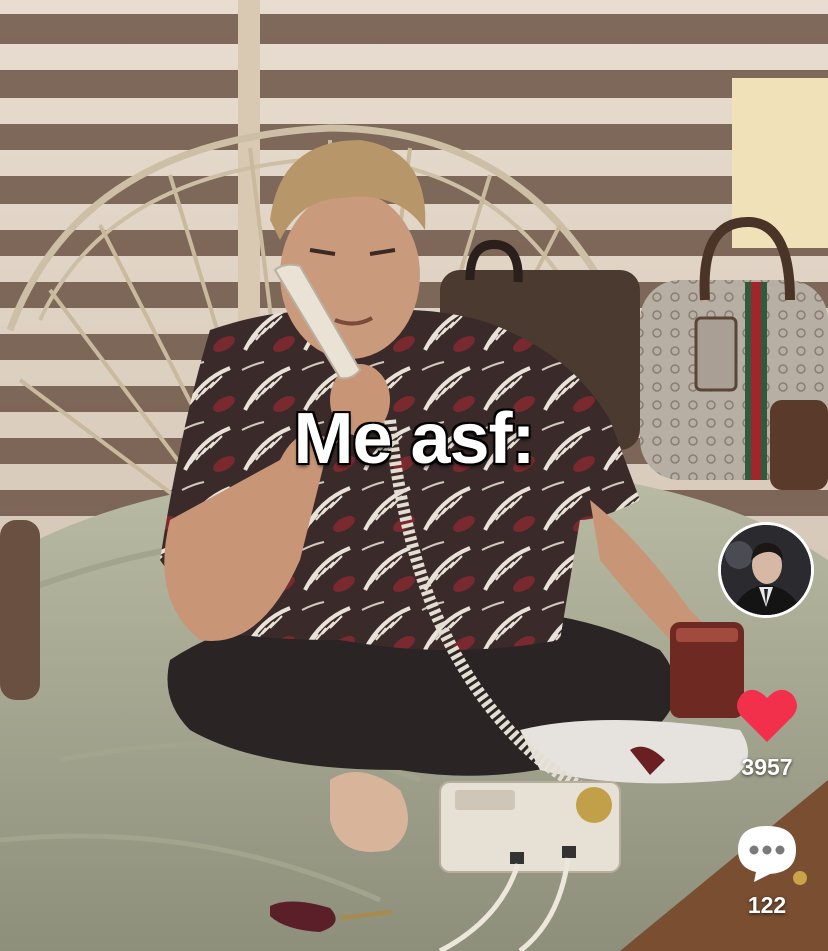 The height and width of the screenshot is (951, 828). What do you see at coordinates (767, 905) in the screenshot?
I see `comment-count: 122` at bounding box center [767, 905].